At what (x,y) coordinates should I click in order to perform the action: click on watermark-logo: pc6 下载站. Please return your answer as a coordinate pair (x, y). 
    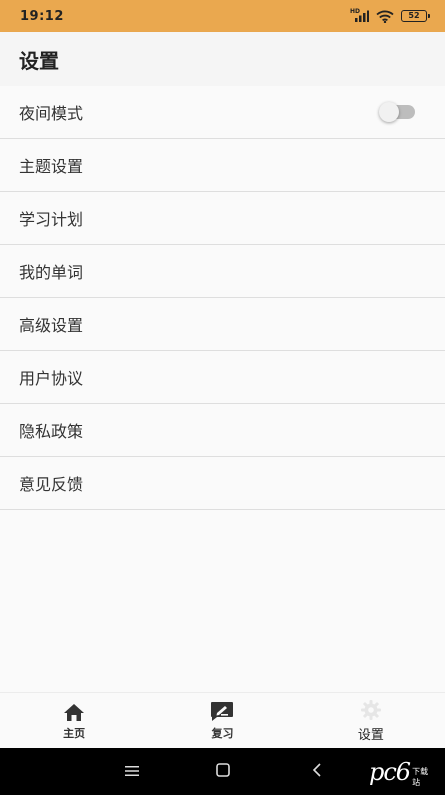
    Looking at the image, I should click on (402, 772).